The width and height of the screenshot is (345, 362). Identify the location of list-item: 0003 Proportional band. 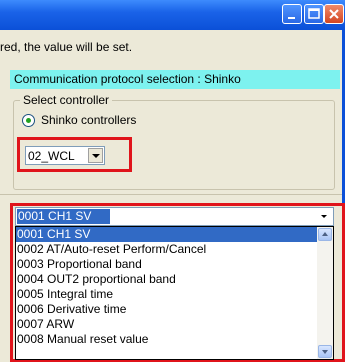
(167, 264).